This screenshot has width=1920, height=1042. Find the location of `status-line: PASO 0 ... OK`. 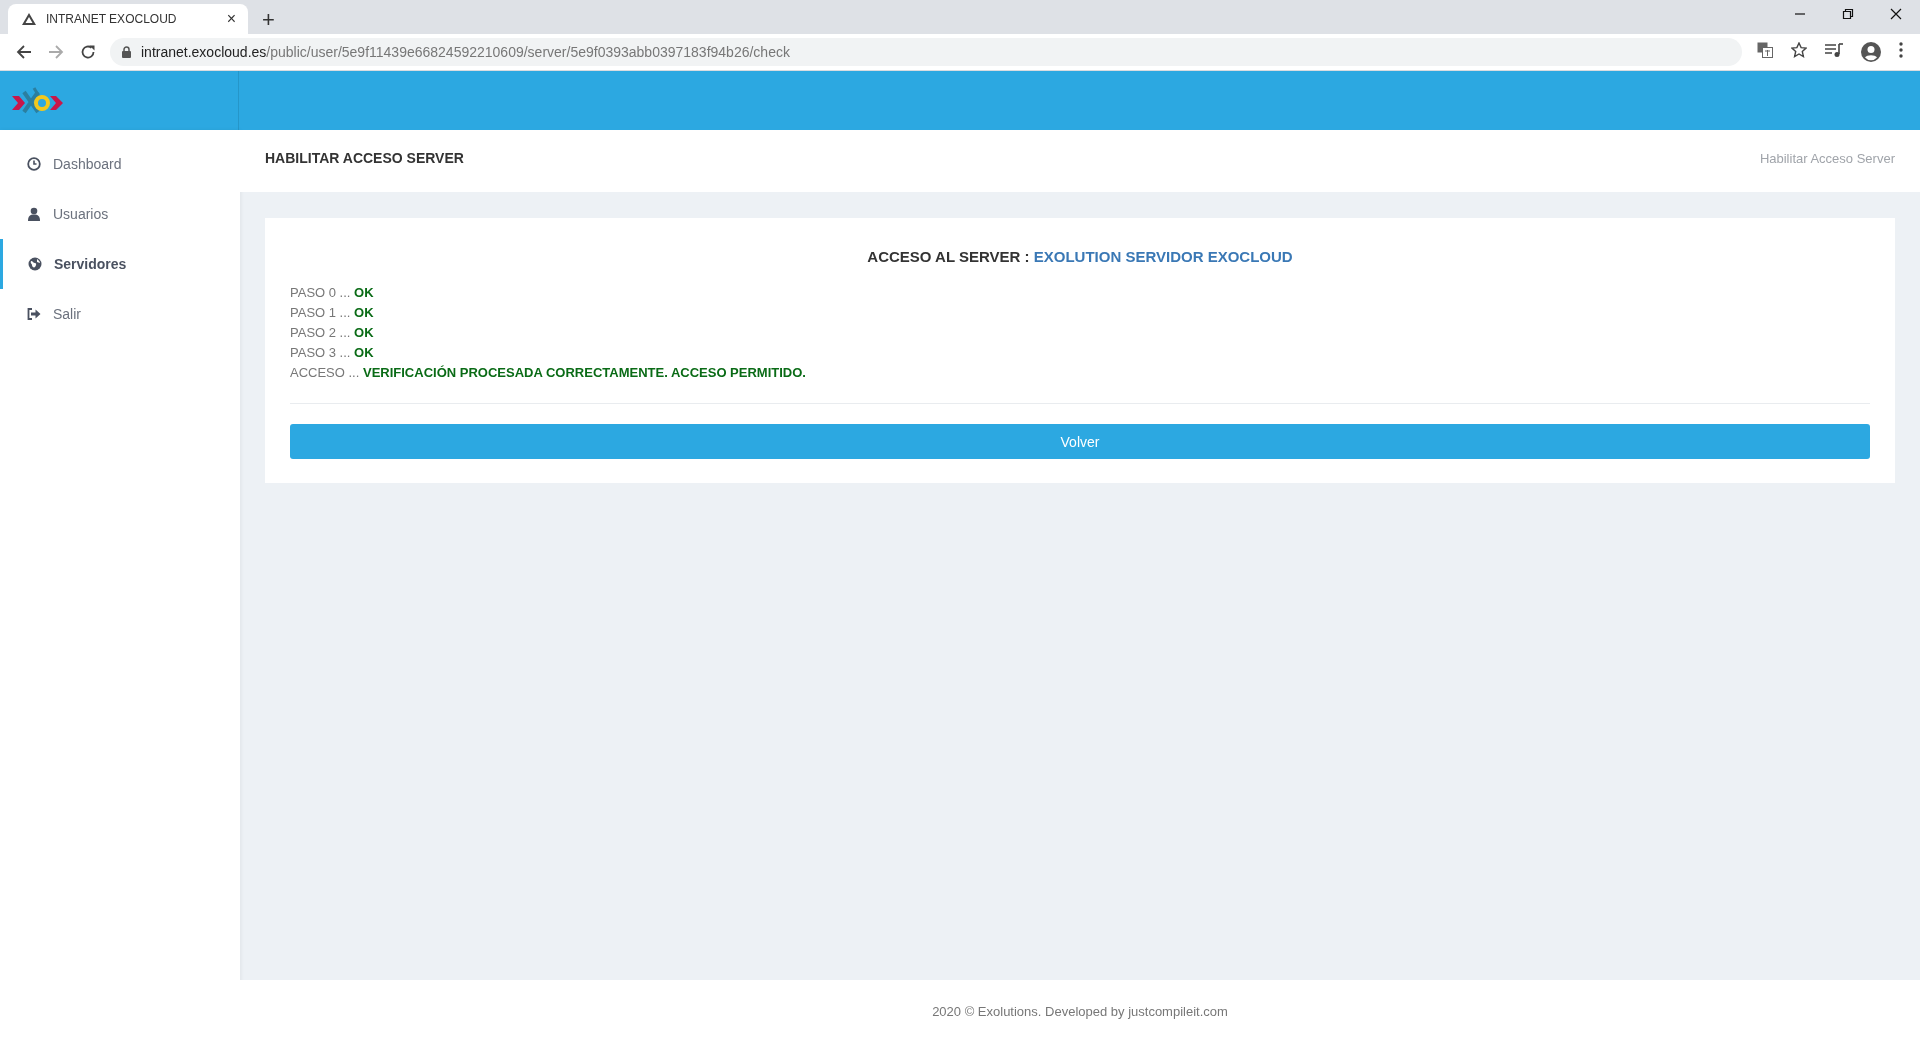

status-line: PASO 0 ... OK is located at coordinates (332, 293).